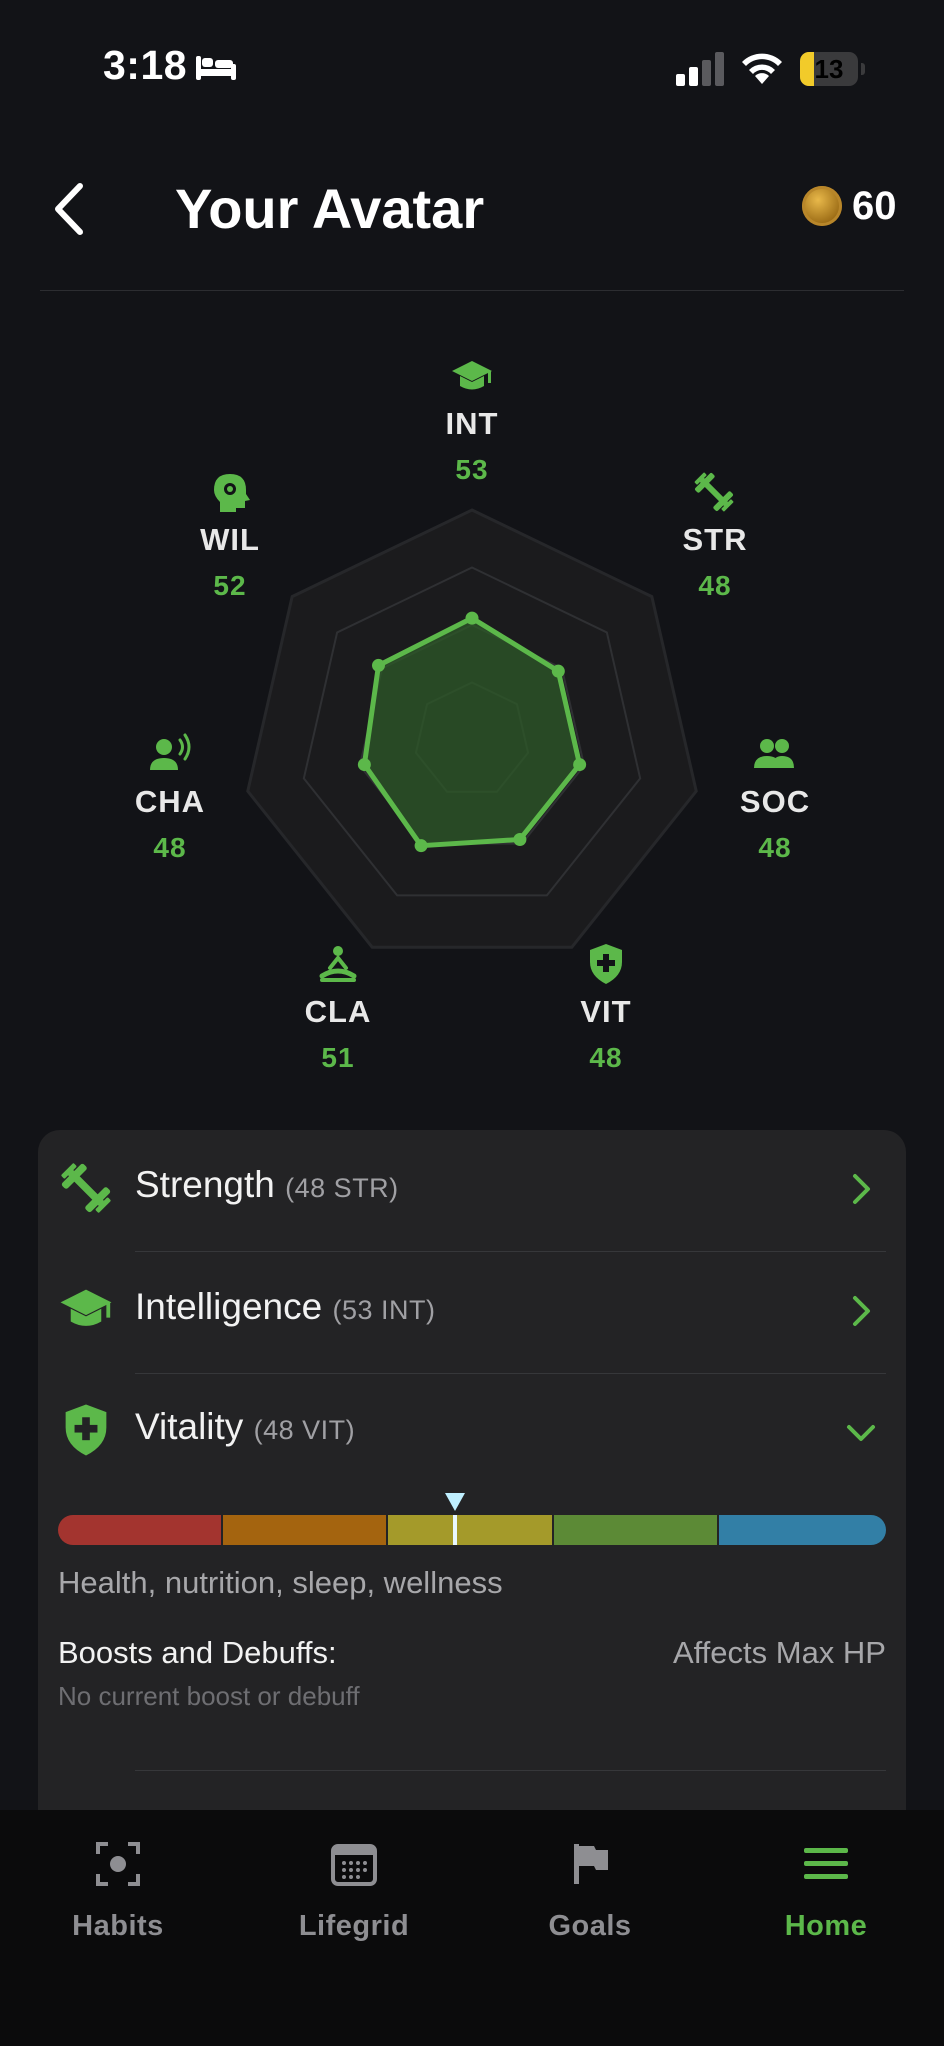 This screenshot has width=944, height=2046. What do you see at coordinates (232, 493) in the screenshot?
I see `head-gear-icon` at bounding box center [232, 493].